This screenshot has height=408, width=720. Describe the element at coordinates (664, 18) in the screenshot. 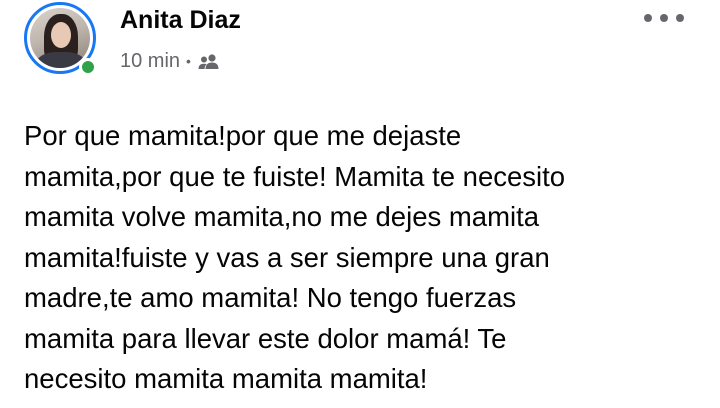

I see `more-options-icon` at that location.